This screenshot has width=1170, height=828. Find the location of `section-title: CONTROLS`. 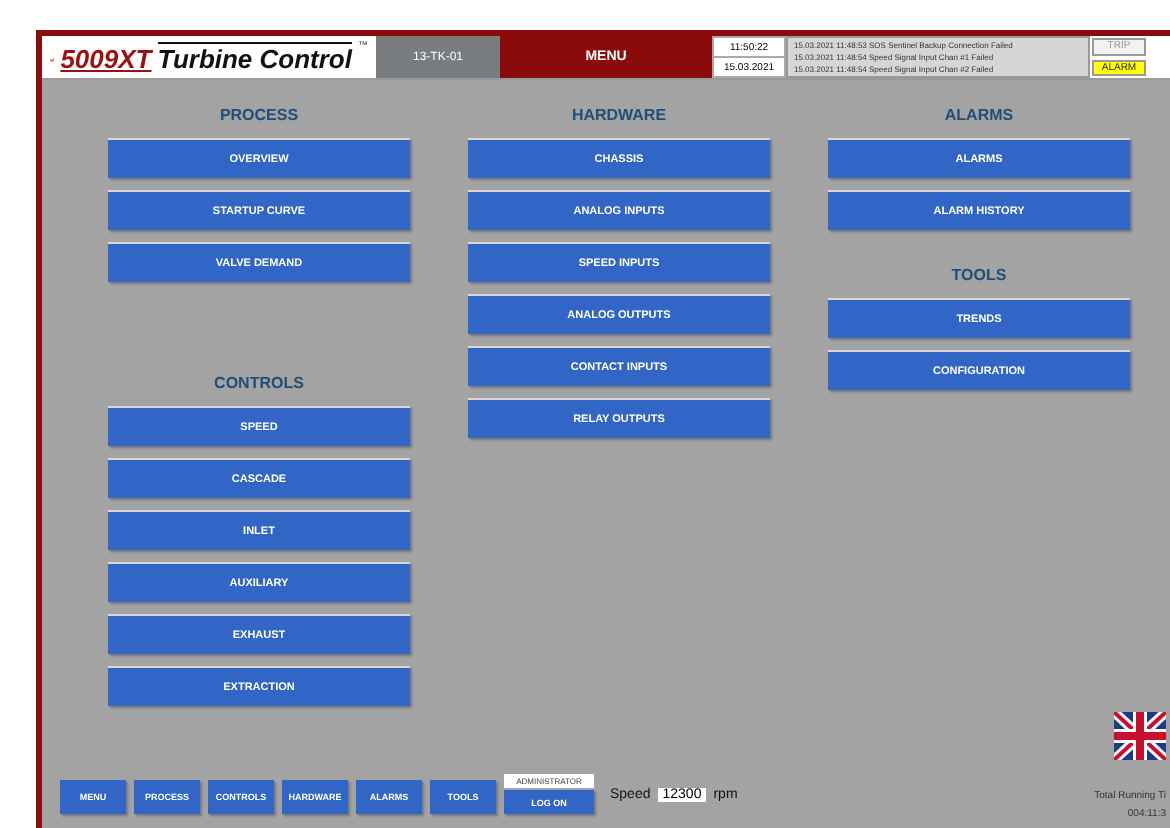

section-title: CONTROLS is located at coordinates (259, 384).